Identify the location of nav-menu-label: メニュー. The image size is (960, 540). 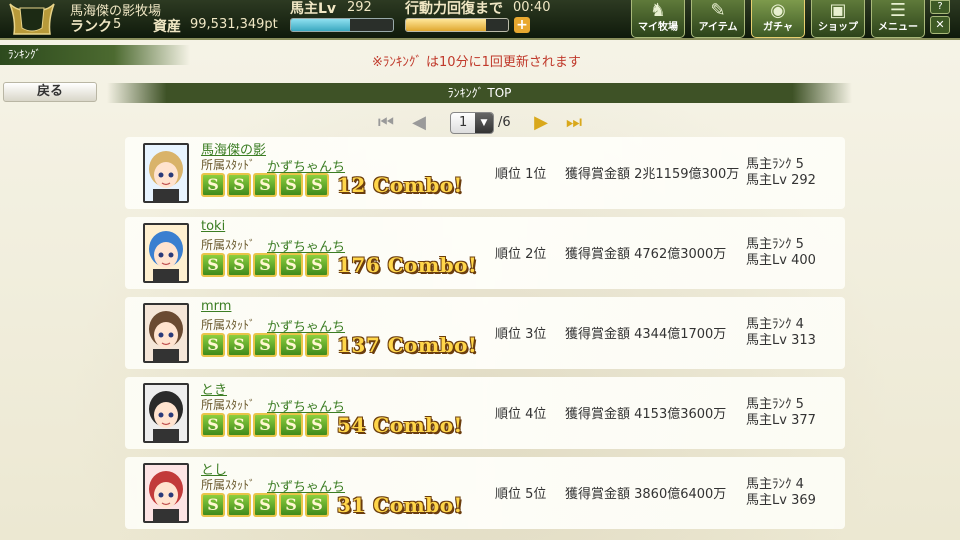
(898, 27).